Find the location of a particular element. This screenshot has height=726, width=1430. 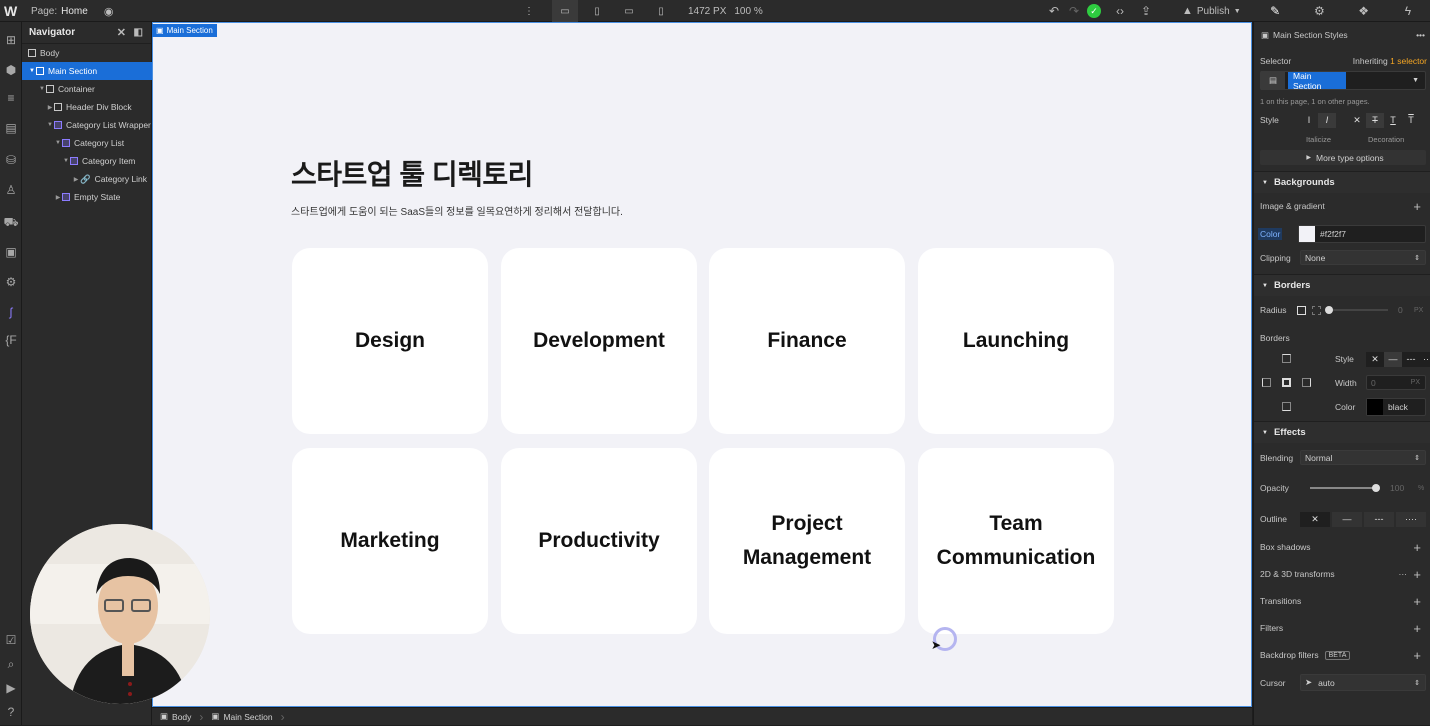

inheriting-info: Inheriting 1 selector is located at coordinates (1390, 61).